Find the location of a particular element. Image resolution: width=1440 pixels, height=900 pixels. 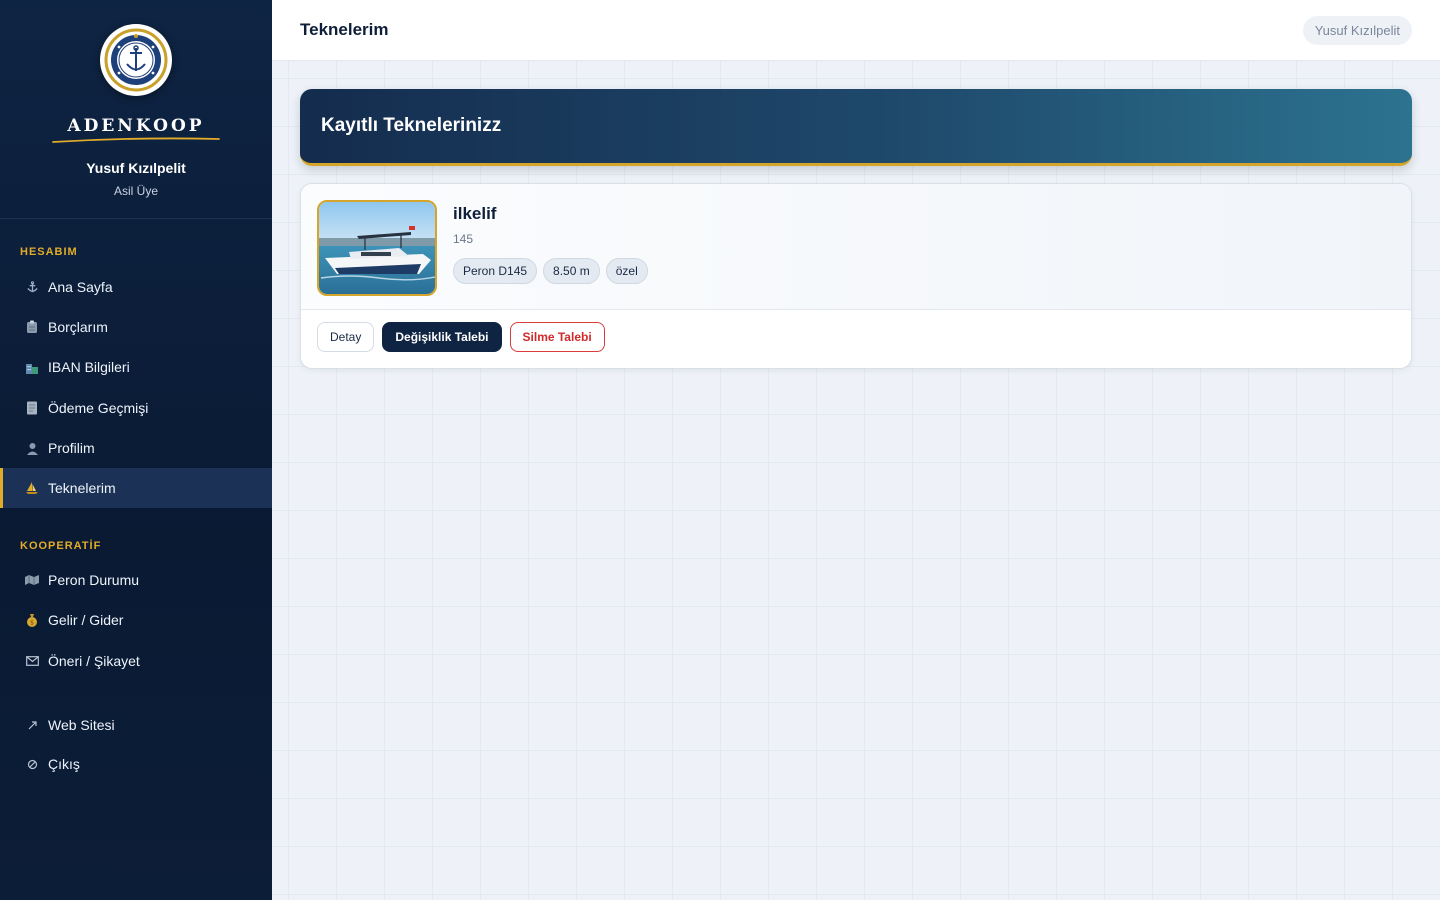

hero-banner: Kayıtlı Teknelerinizz is located at coordinates (856, 127).